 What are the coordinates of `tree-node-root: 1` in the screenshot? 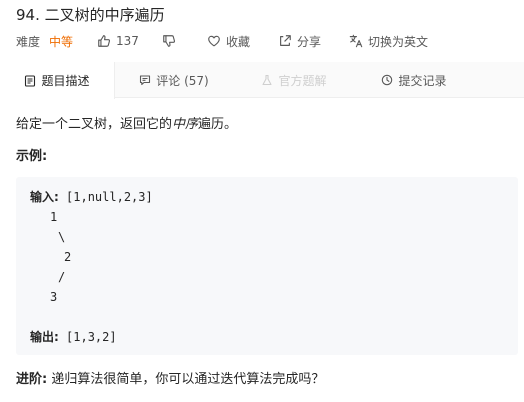 It's located at (54, 217).